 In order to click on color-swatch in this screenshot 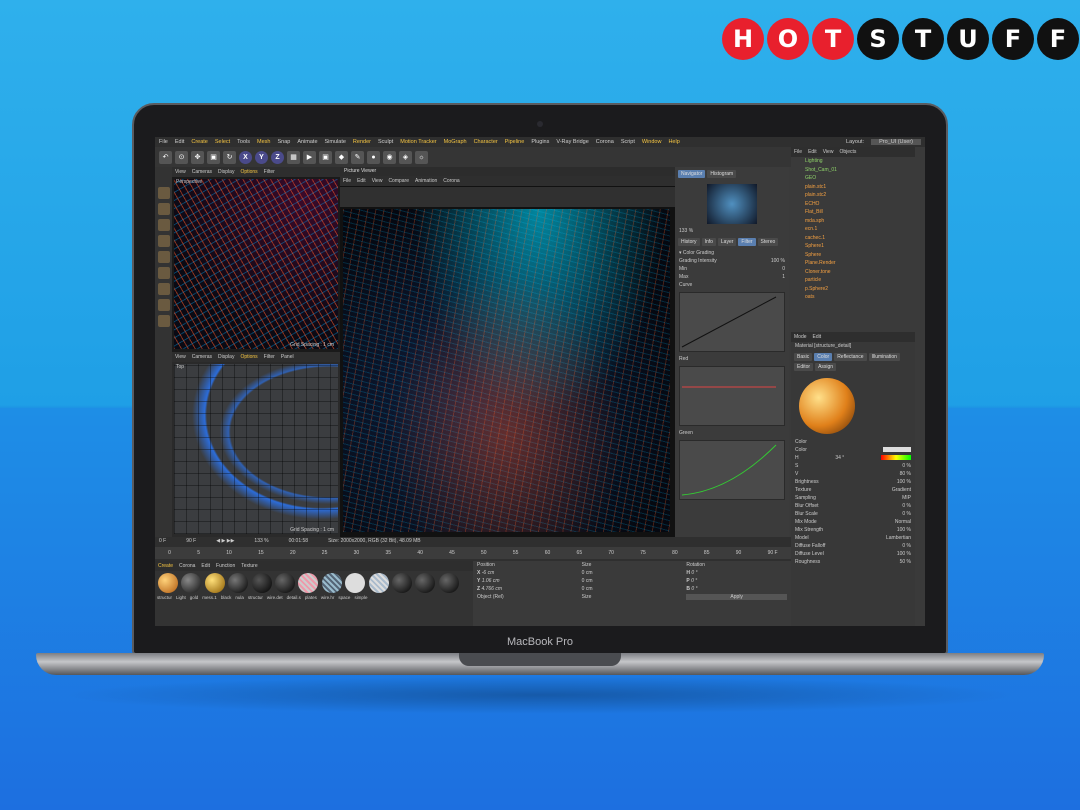, I will do `click(897, 449)`.